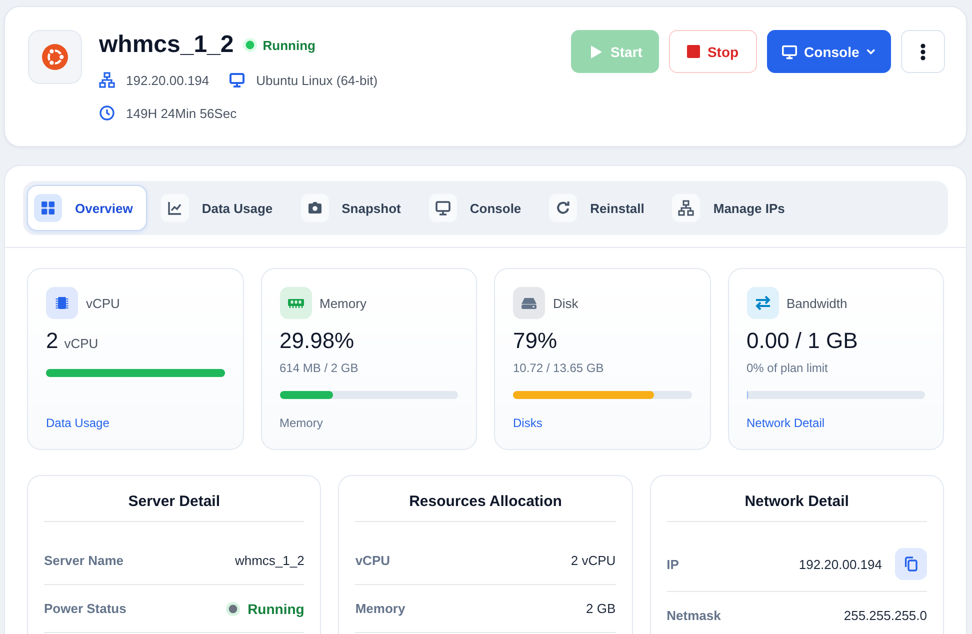 This screenshot has height=634, width=972. What do you see at coordinates (535, 341) in the screenshot?
I see `stat-value: 79%` at bounding box center [535, 341].